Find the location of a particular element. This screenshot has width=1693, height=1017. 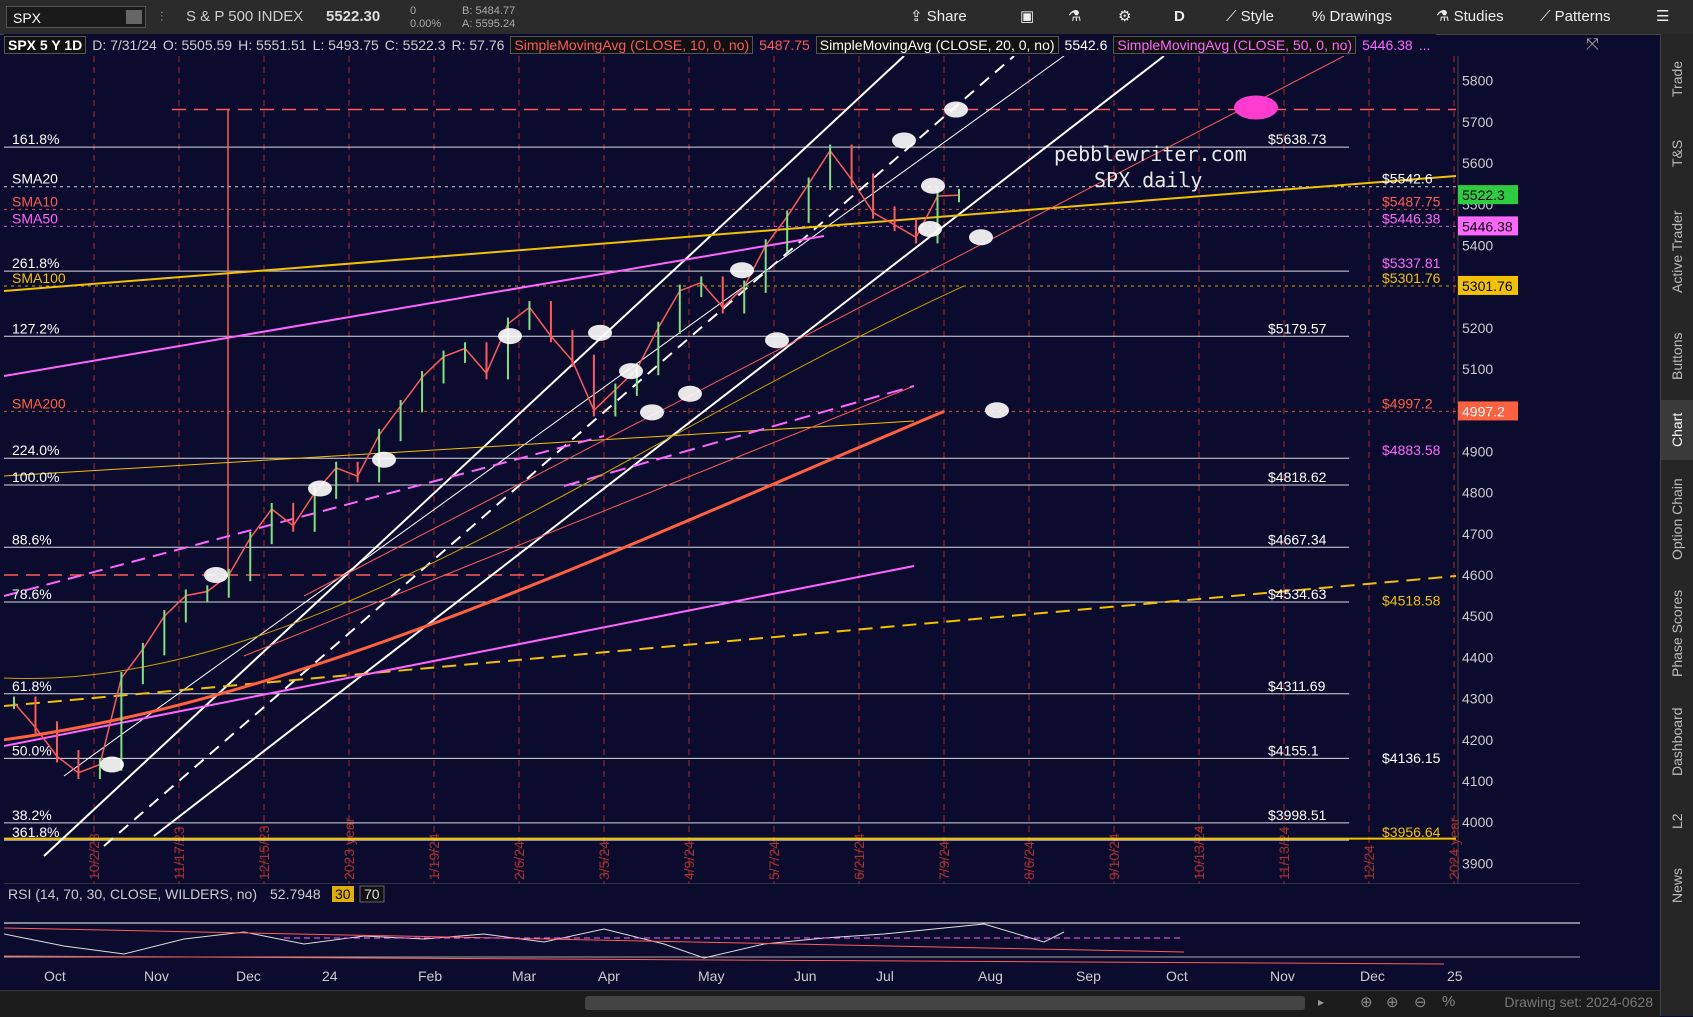

target-ellipse-marker is located at coordinates (1256, 107).